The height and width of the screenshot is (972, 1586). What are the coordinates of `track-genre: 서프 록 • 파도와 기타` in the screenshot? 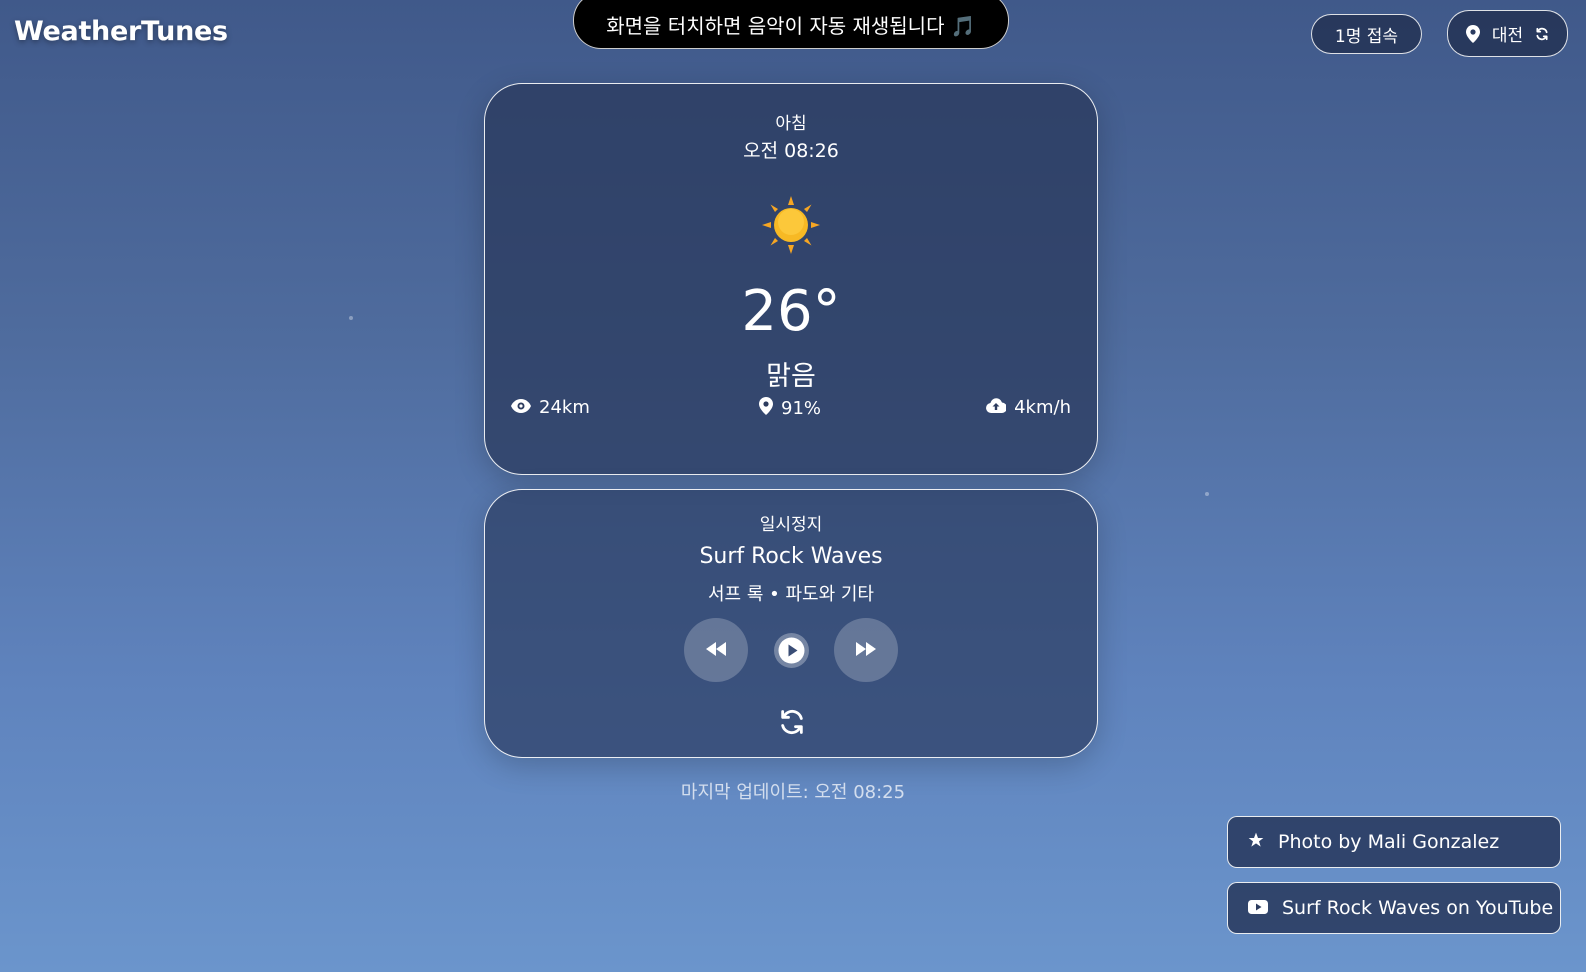 It's located at (791, 594).